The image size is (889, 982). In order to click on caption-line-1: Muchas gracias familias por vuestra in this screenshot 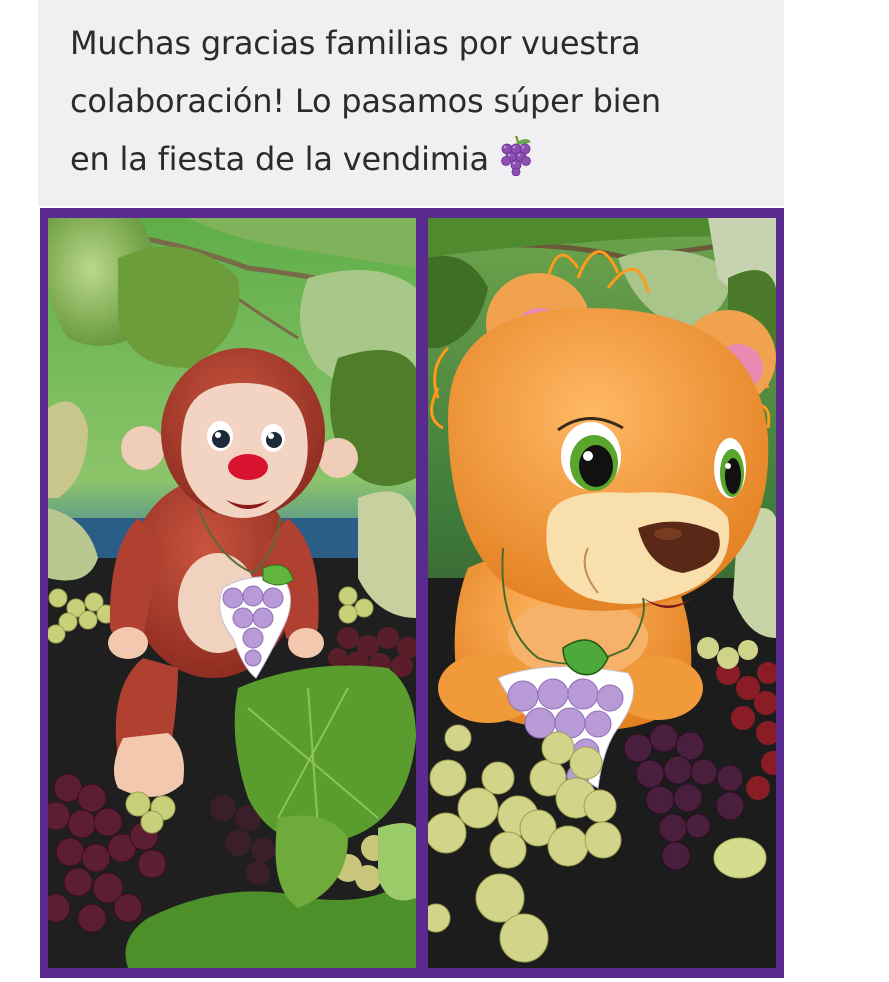, I will do `click(355, 43)`.